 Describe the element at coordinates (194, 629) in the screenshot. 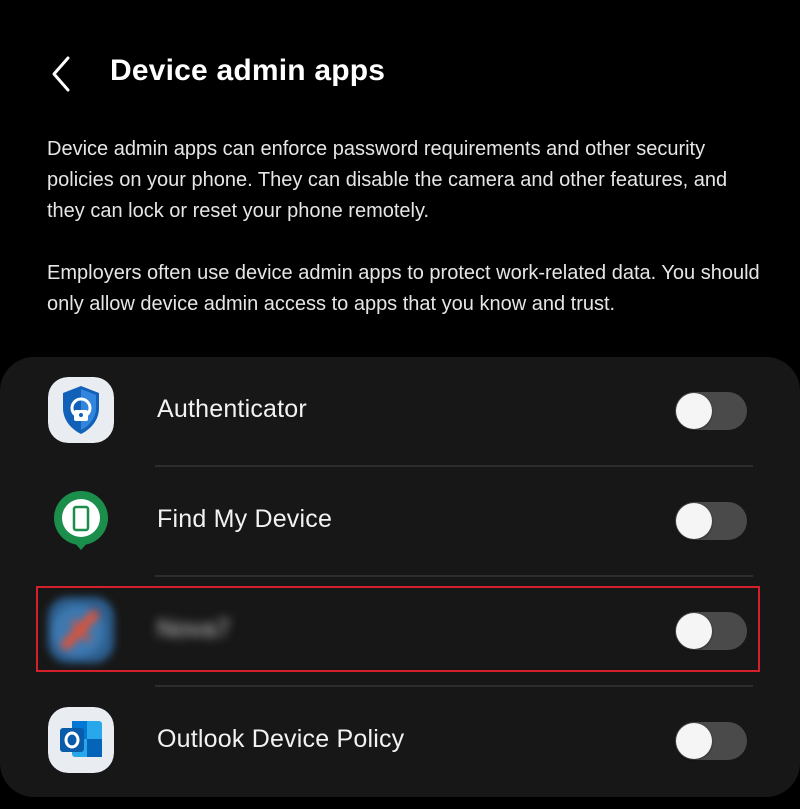

I see `app-label-blurred-app: Nova7` at that location.